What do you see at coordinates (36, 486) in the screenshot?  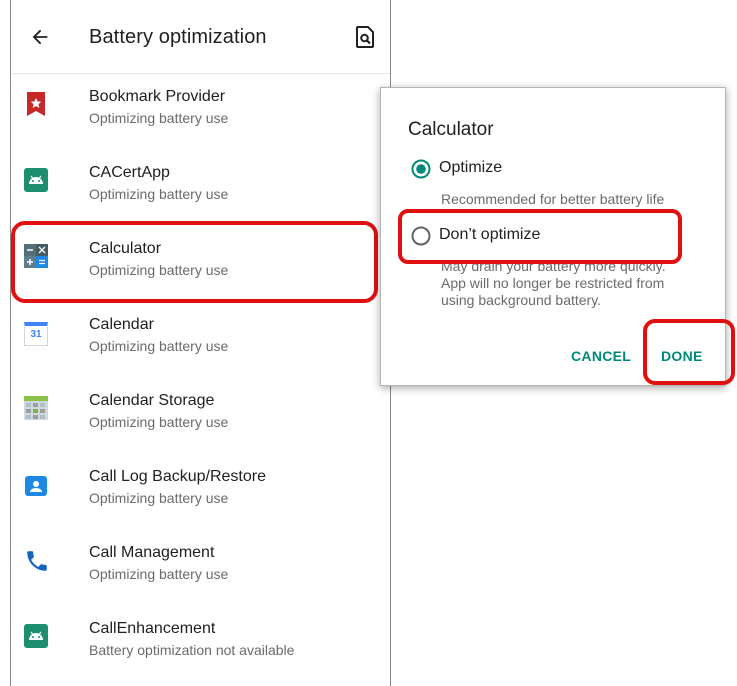 I see `contact-card-icon` at bounding box center [36, 486].